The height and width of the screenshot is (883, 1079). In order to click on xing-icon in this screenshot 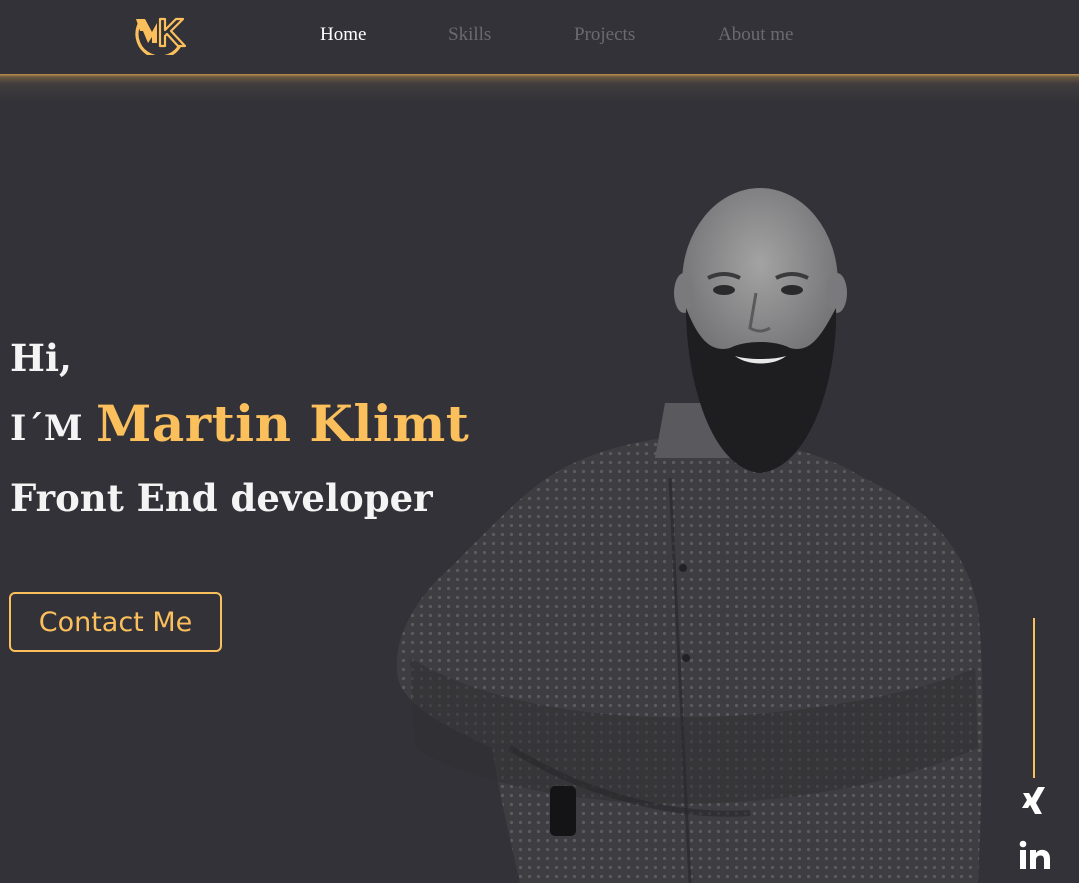, I will do `click(1034, 800)`.